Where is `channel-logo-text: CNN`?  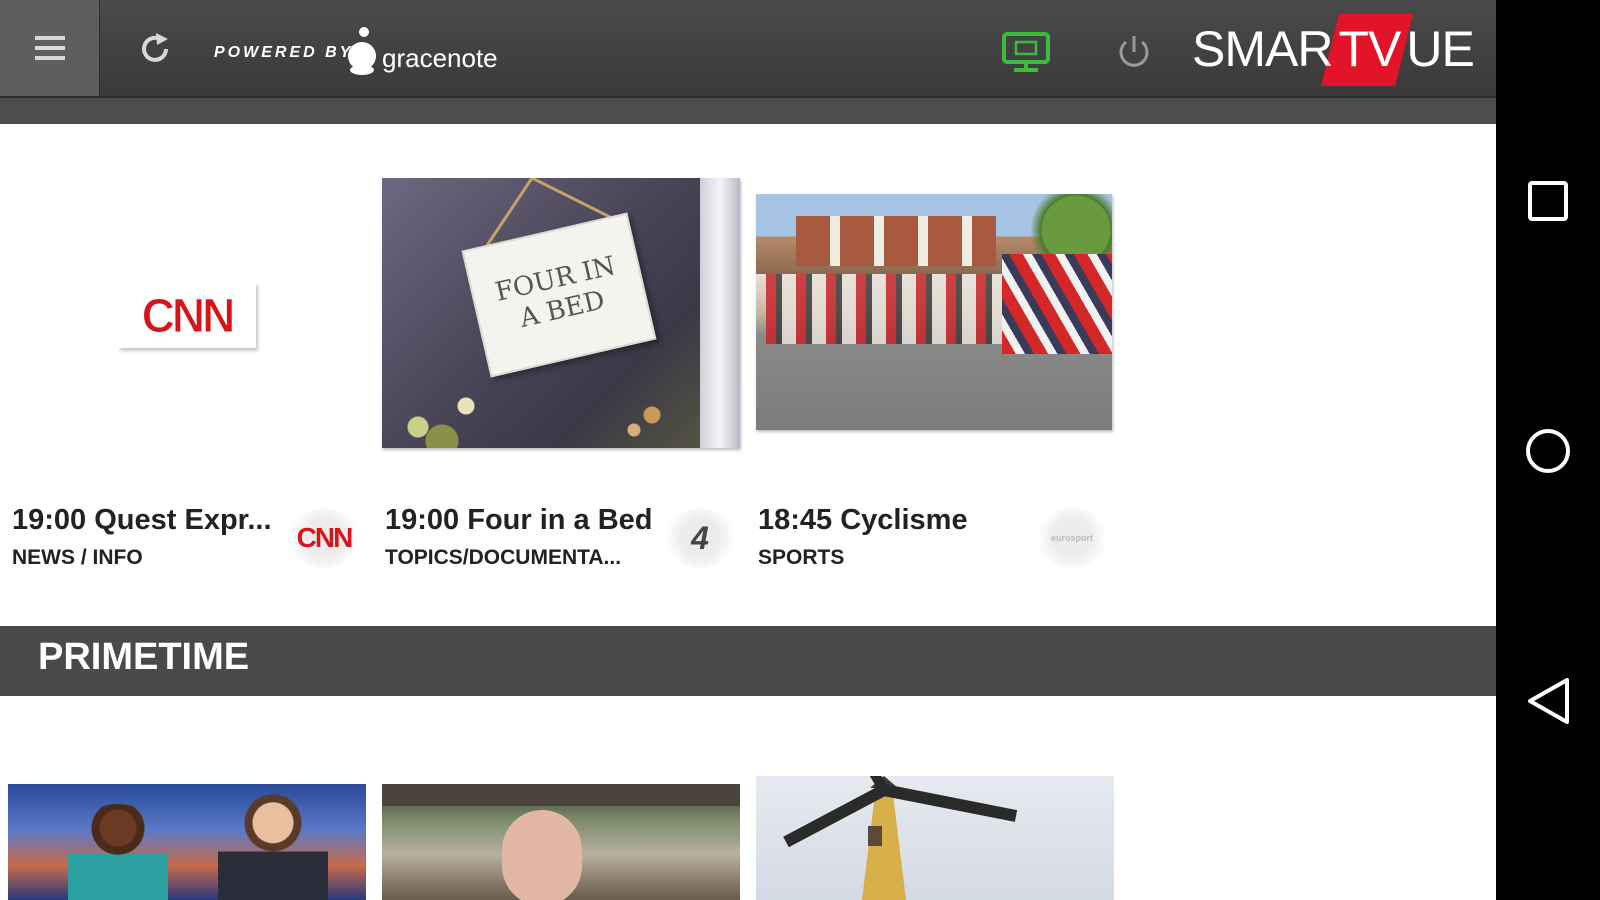 channel-logo-text: CNN is located at coordinates (325, 537).